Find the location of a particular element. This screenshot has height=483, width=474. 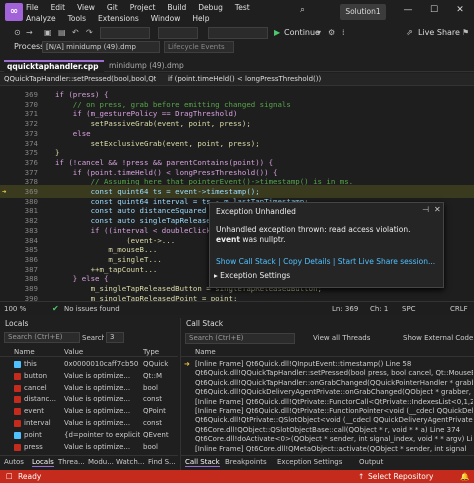

process-dropdown: [N/A] minidump (49).dmp is located at coordinates (101, 47).